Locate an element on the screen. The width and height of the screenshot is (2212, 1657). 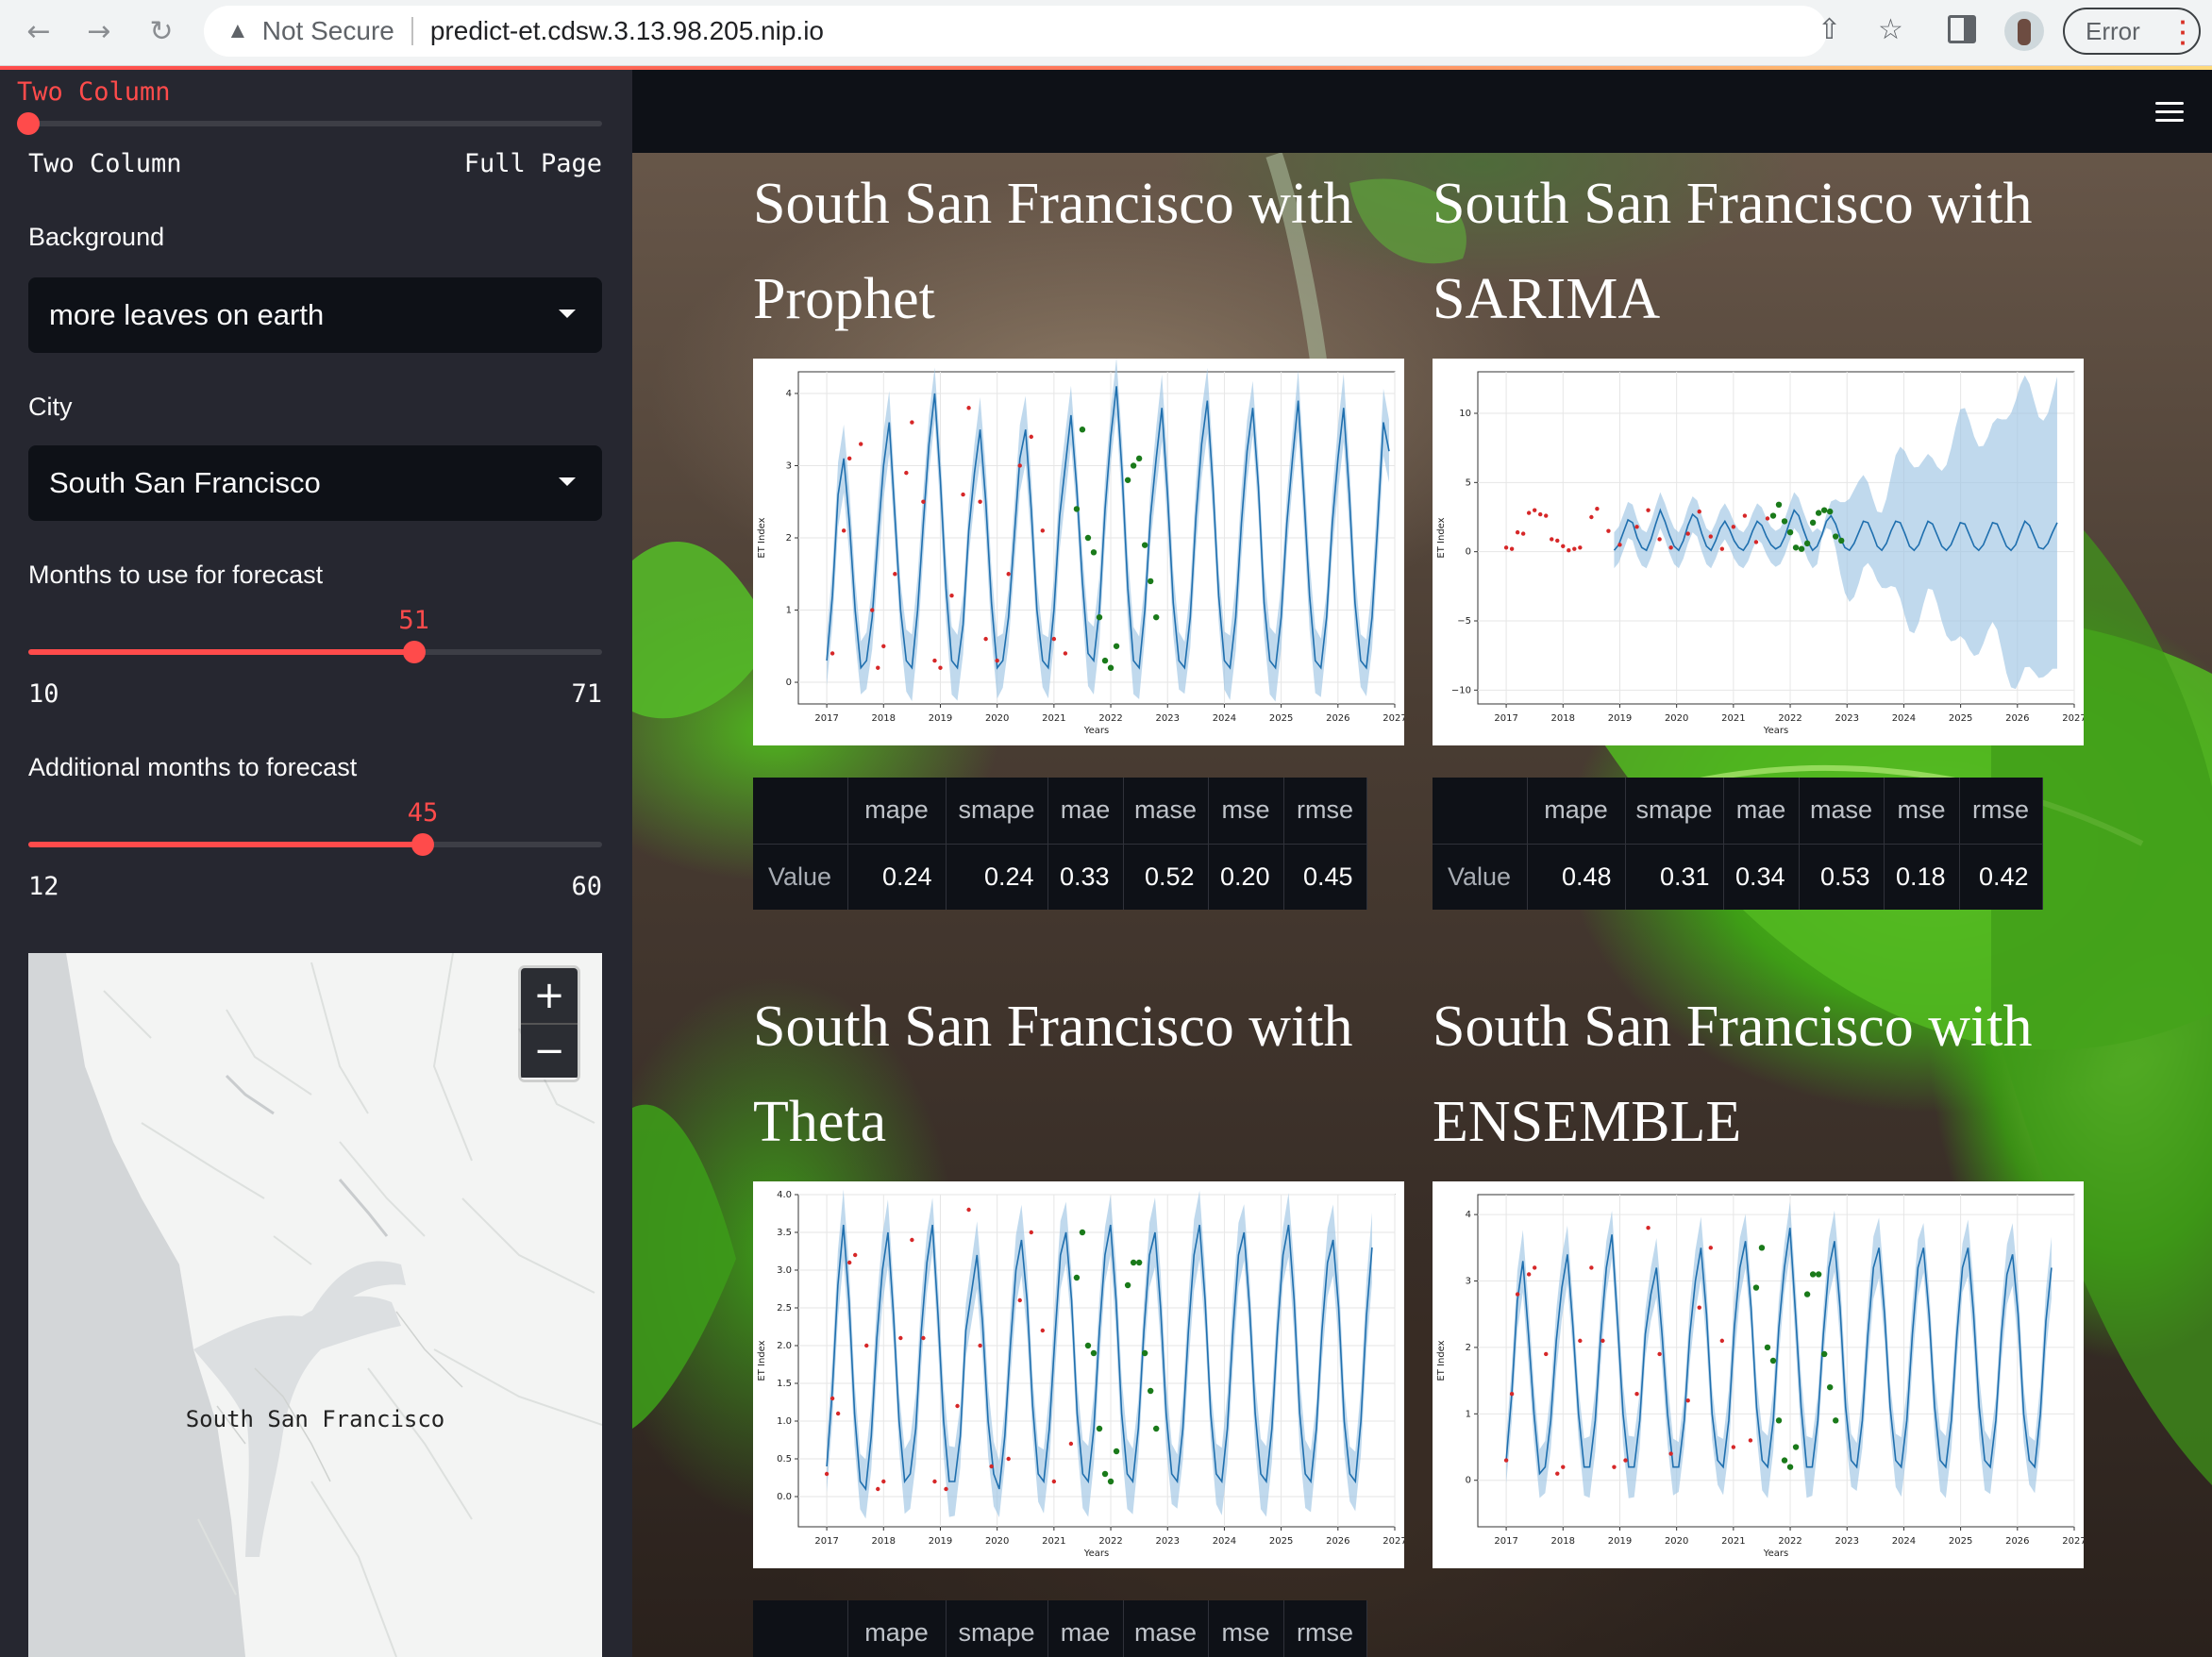
bookmark-star-icon: ☆ is located at coordinates (1891, 29).